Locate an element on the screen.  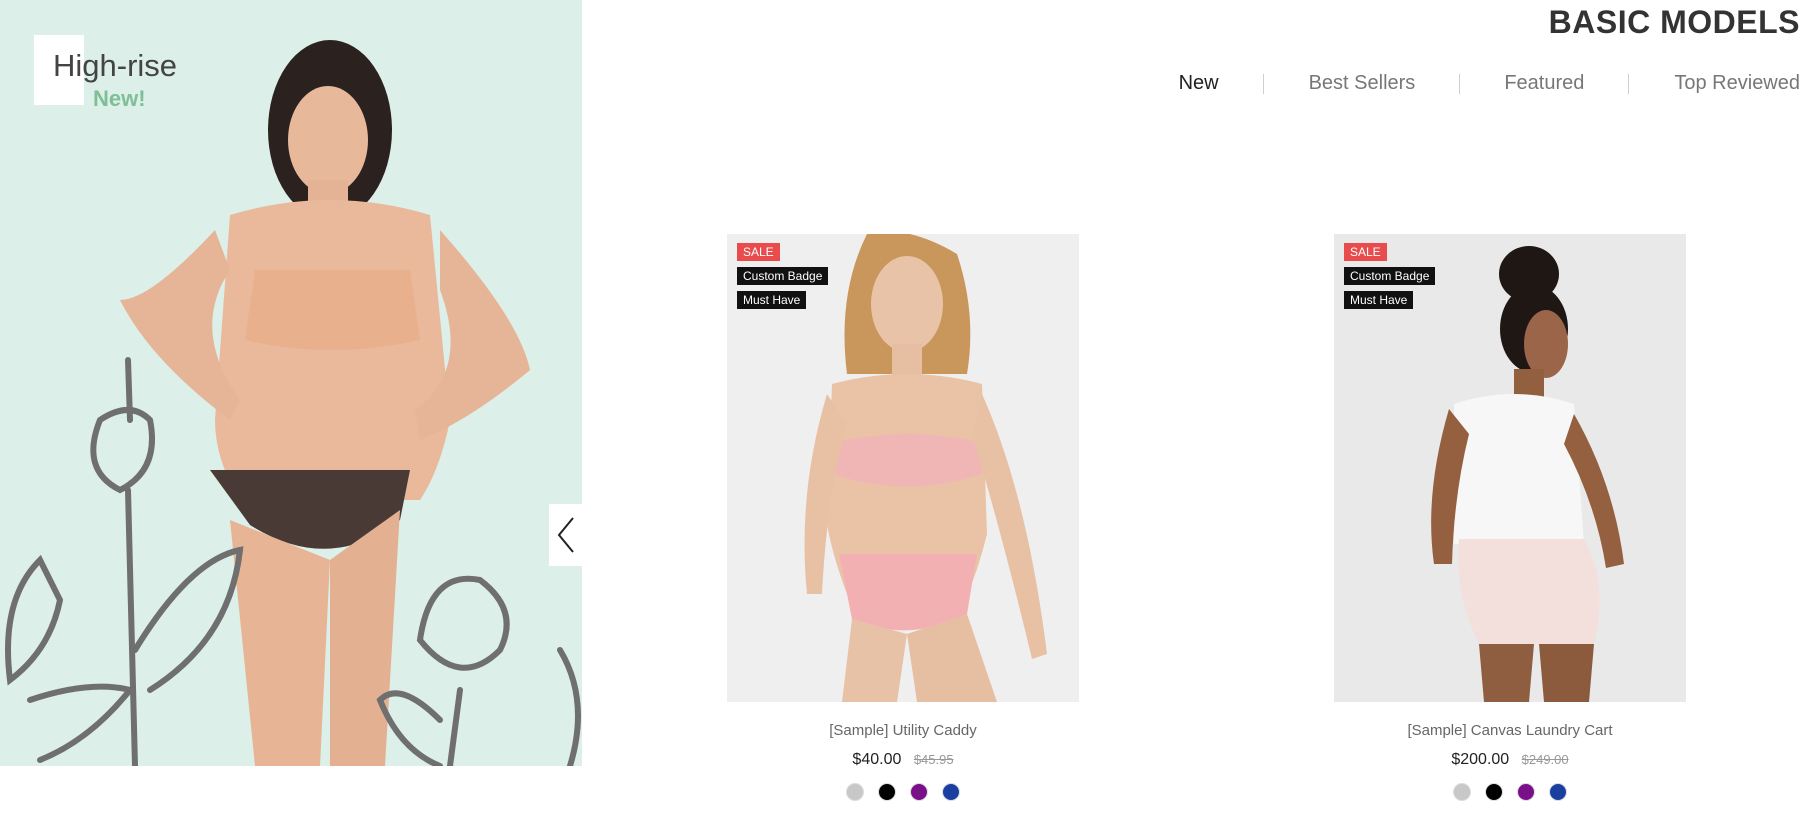
banner-prev-button is located at coordinates (565, 535).